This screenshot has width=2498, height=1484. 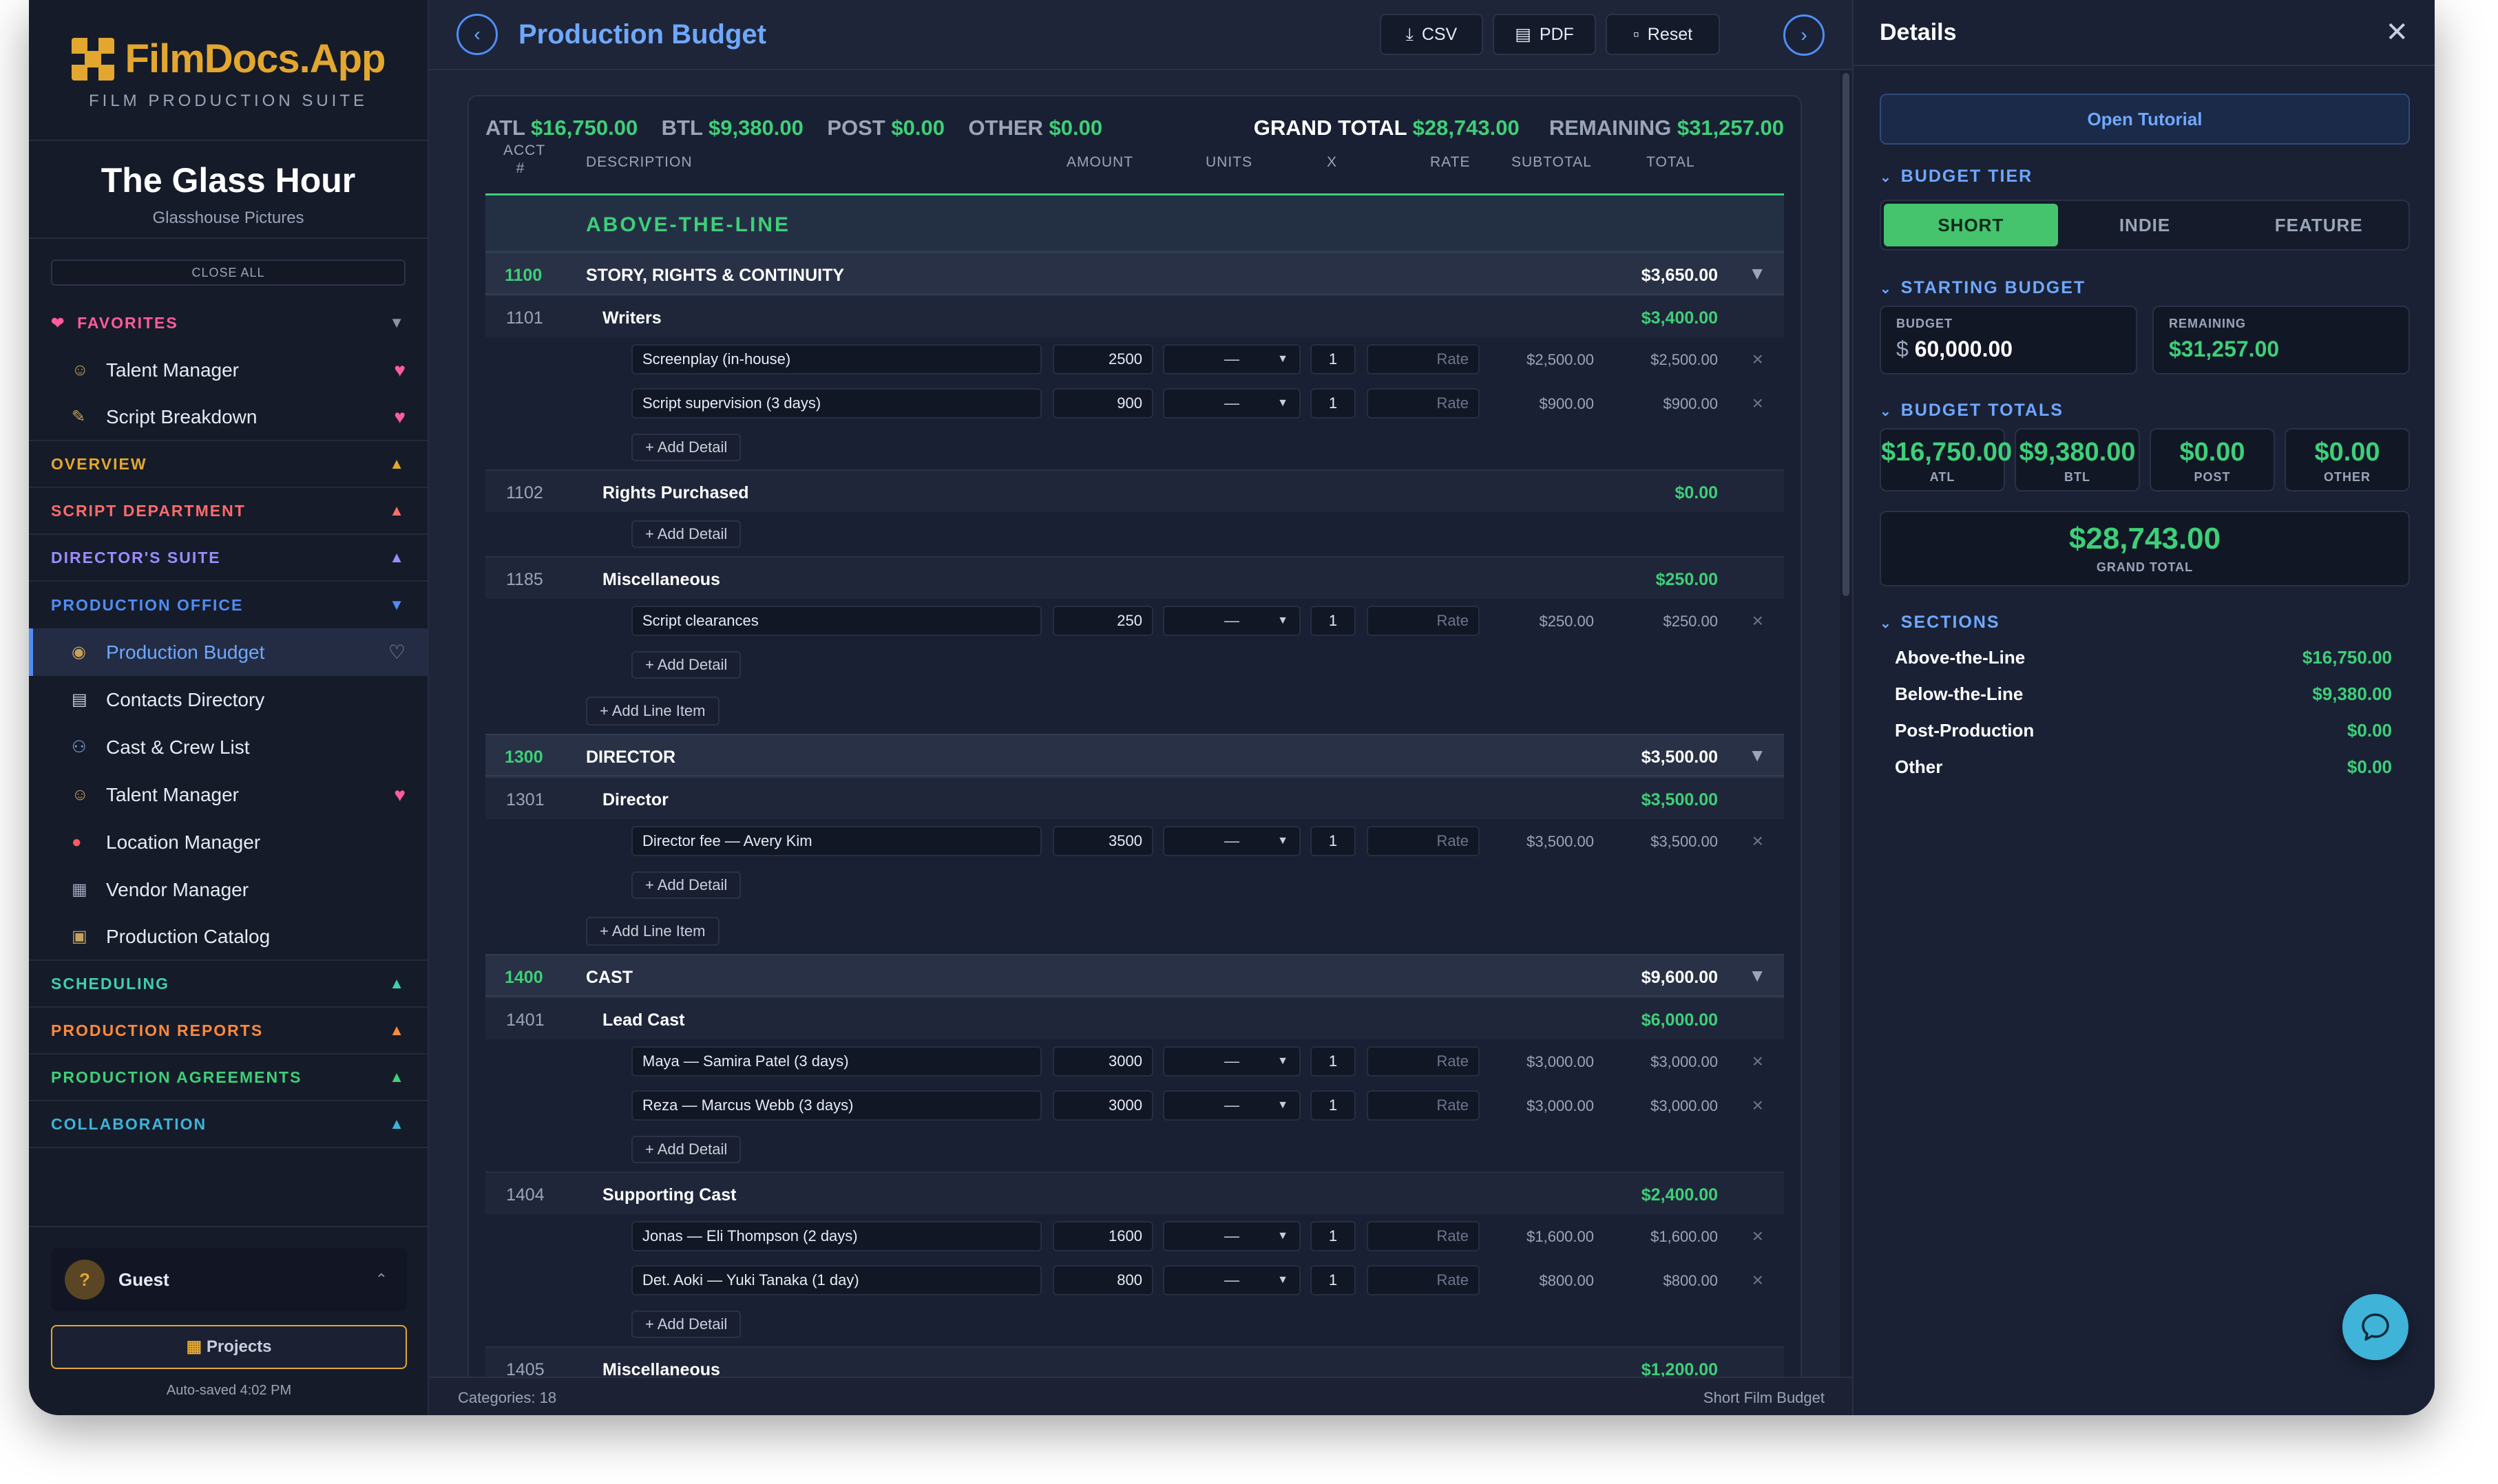 I want to click on detail-amount-input: 3500, so click(x=1103, y=841).